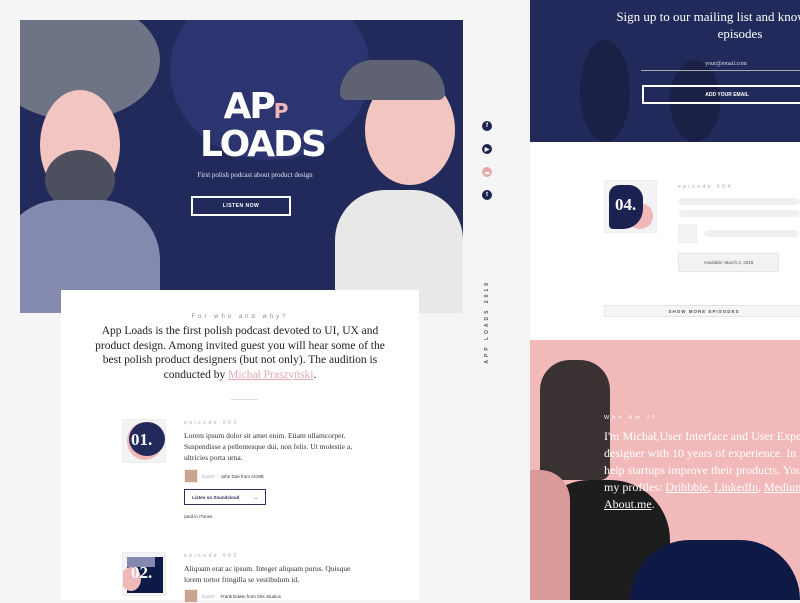 The image size is (800, 603). I want to click on episode-label: episode #01, so click(211, 423).